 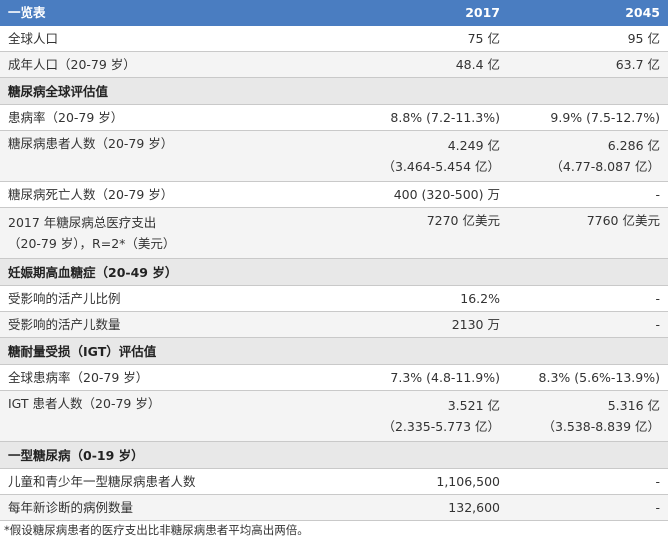 I want to click on row-value-2017: 400 (320-500) 万, so click(x=438, y=194).